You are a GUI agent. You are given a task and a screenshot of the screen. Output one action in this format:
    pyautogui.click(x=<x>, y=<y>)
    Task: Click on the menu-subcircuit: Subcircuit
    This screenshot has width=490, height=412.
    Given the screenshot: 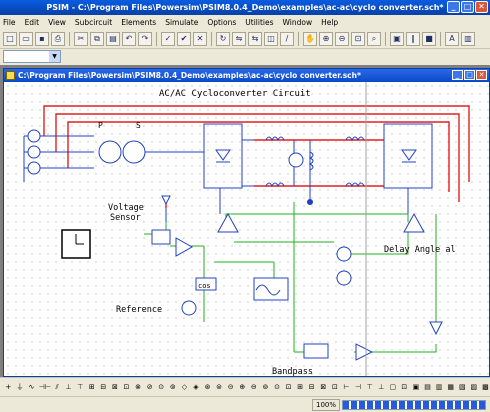 What is the action you would take?
    pyautogui.click(x=93, y=22)
    